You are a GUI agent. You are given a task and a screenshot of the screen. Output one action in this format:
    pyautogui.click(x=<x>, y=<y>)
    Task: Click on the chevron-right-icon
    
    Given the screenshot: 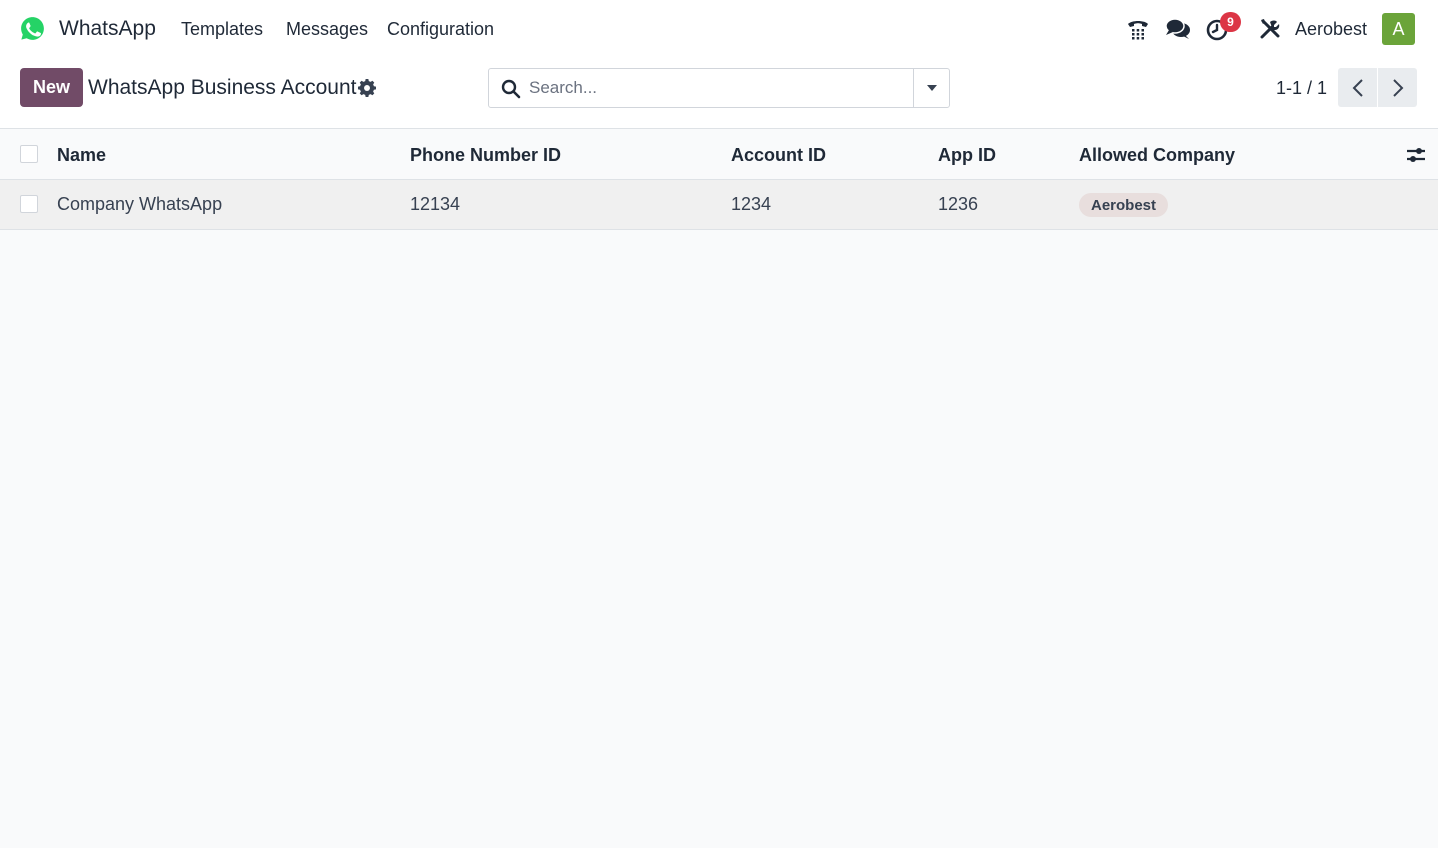 What is the action you would take?
    pyautogui.click(x=1397, y=87)
    